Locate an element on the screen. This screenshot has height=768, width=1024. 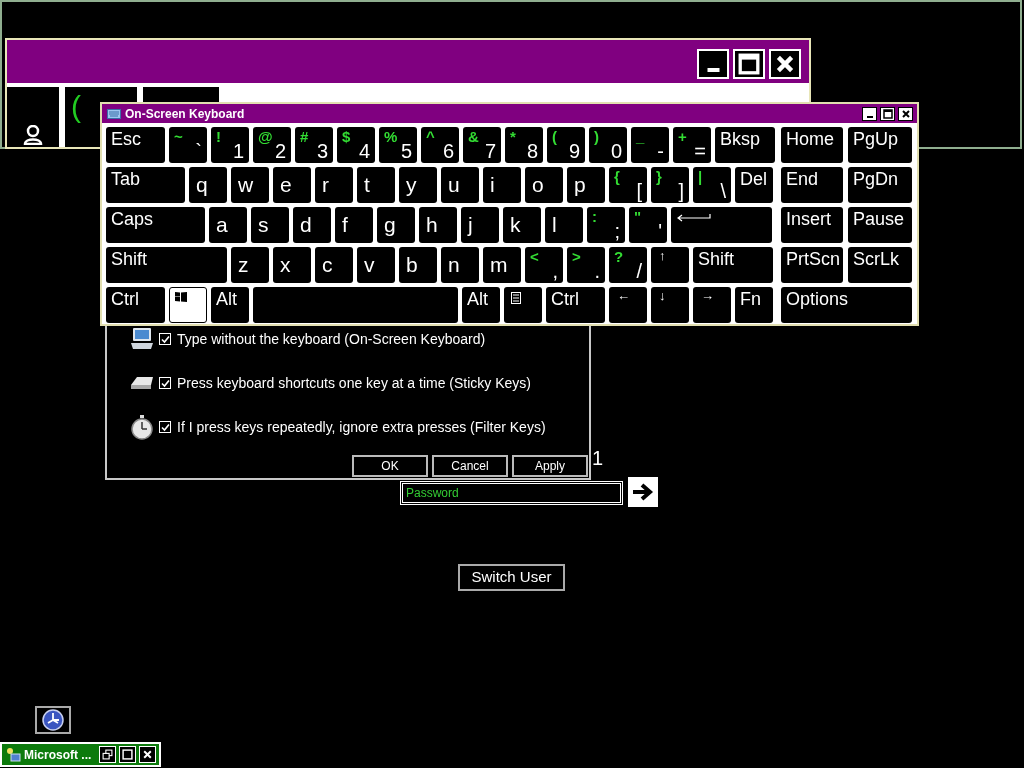
option-label: Type without the keyboard (On-Screen Keyboard) is located at coordinates (331, 339).